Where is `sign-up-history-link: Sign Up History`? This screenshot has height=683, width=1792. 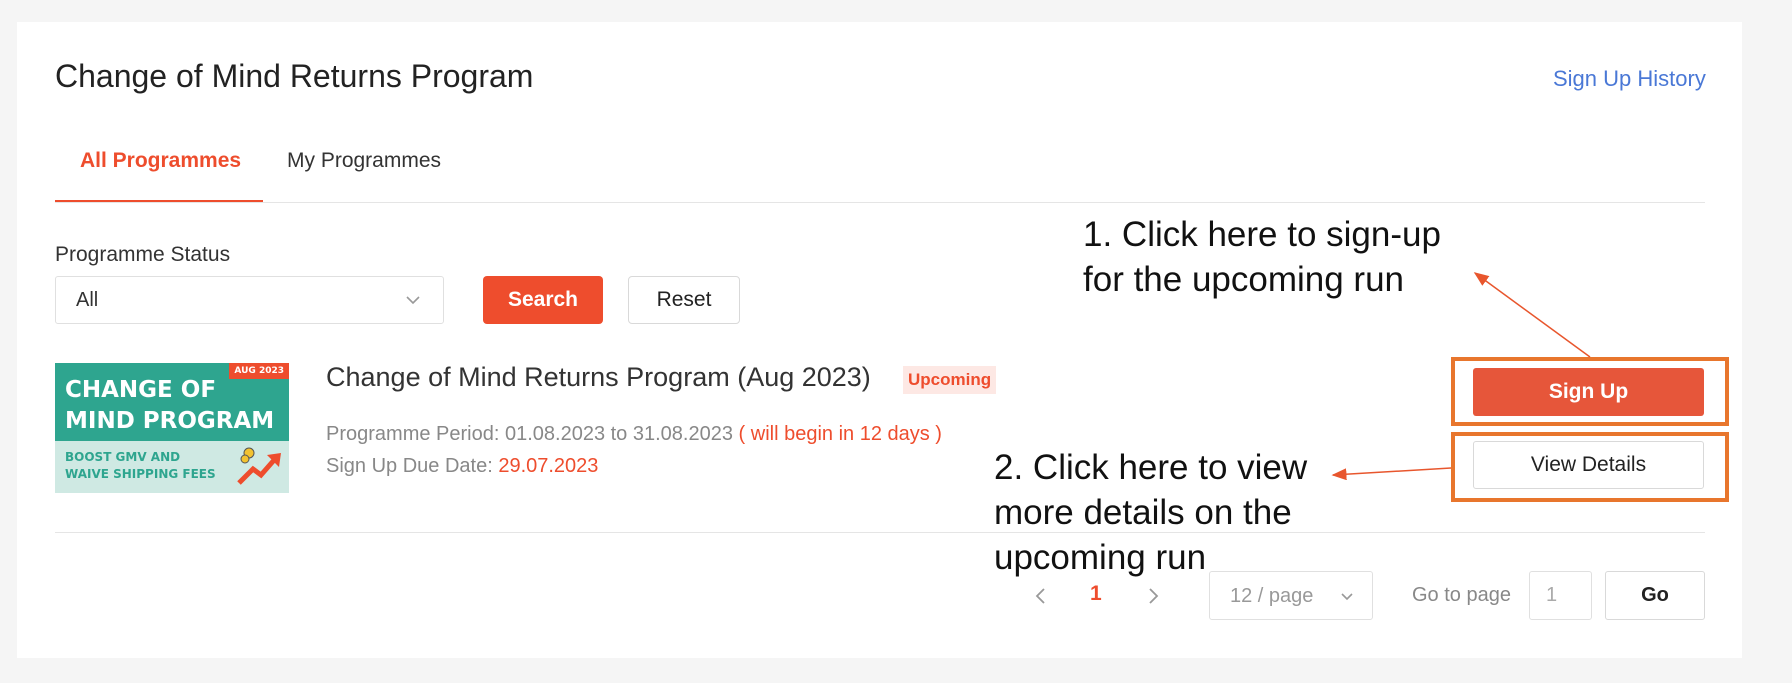 sign-up-history-link: Sign Up History is located at coordinates (1629, 79).